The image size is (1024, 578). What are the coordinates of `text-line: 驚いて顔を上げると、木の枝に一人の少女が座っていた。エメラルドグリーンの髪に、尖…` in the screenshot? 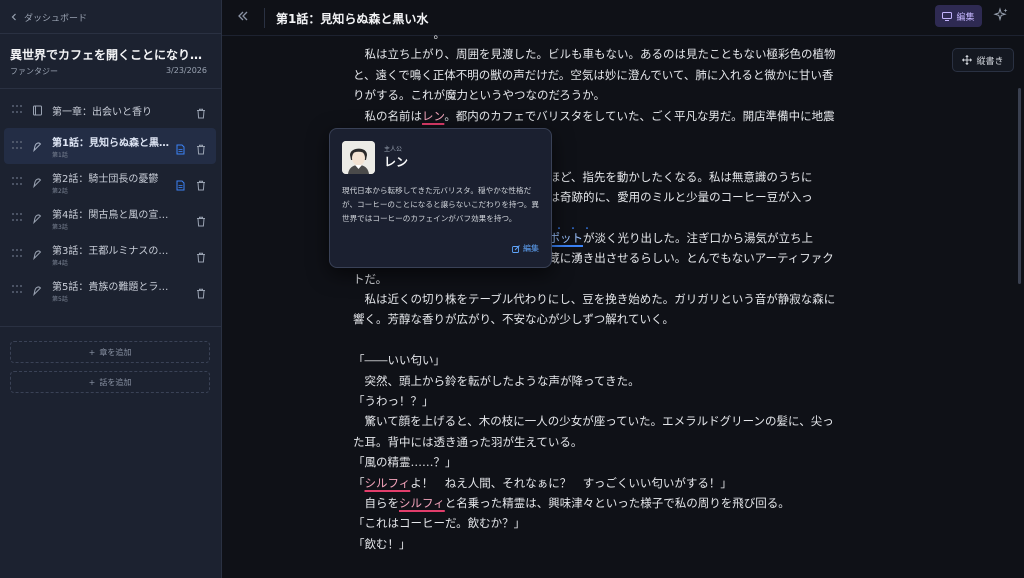 It's located at (593, 421).